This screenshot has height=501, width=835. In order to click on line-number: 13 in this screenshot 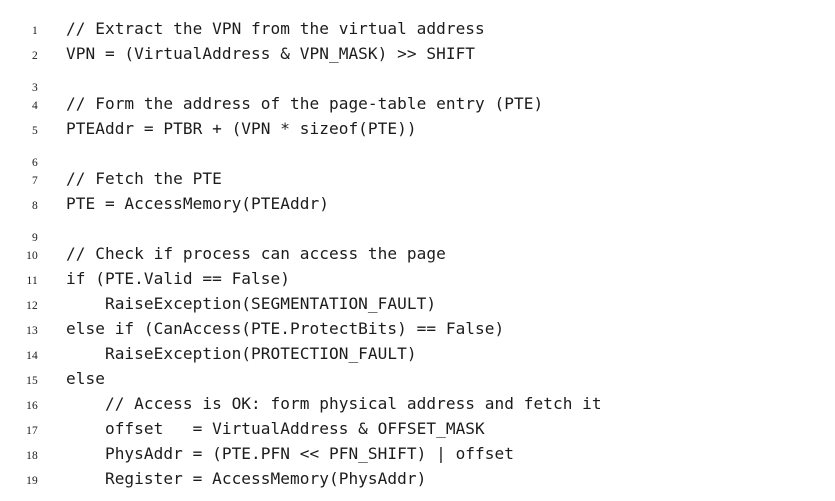, I will do `click(32, 331)`.